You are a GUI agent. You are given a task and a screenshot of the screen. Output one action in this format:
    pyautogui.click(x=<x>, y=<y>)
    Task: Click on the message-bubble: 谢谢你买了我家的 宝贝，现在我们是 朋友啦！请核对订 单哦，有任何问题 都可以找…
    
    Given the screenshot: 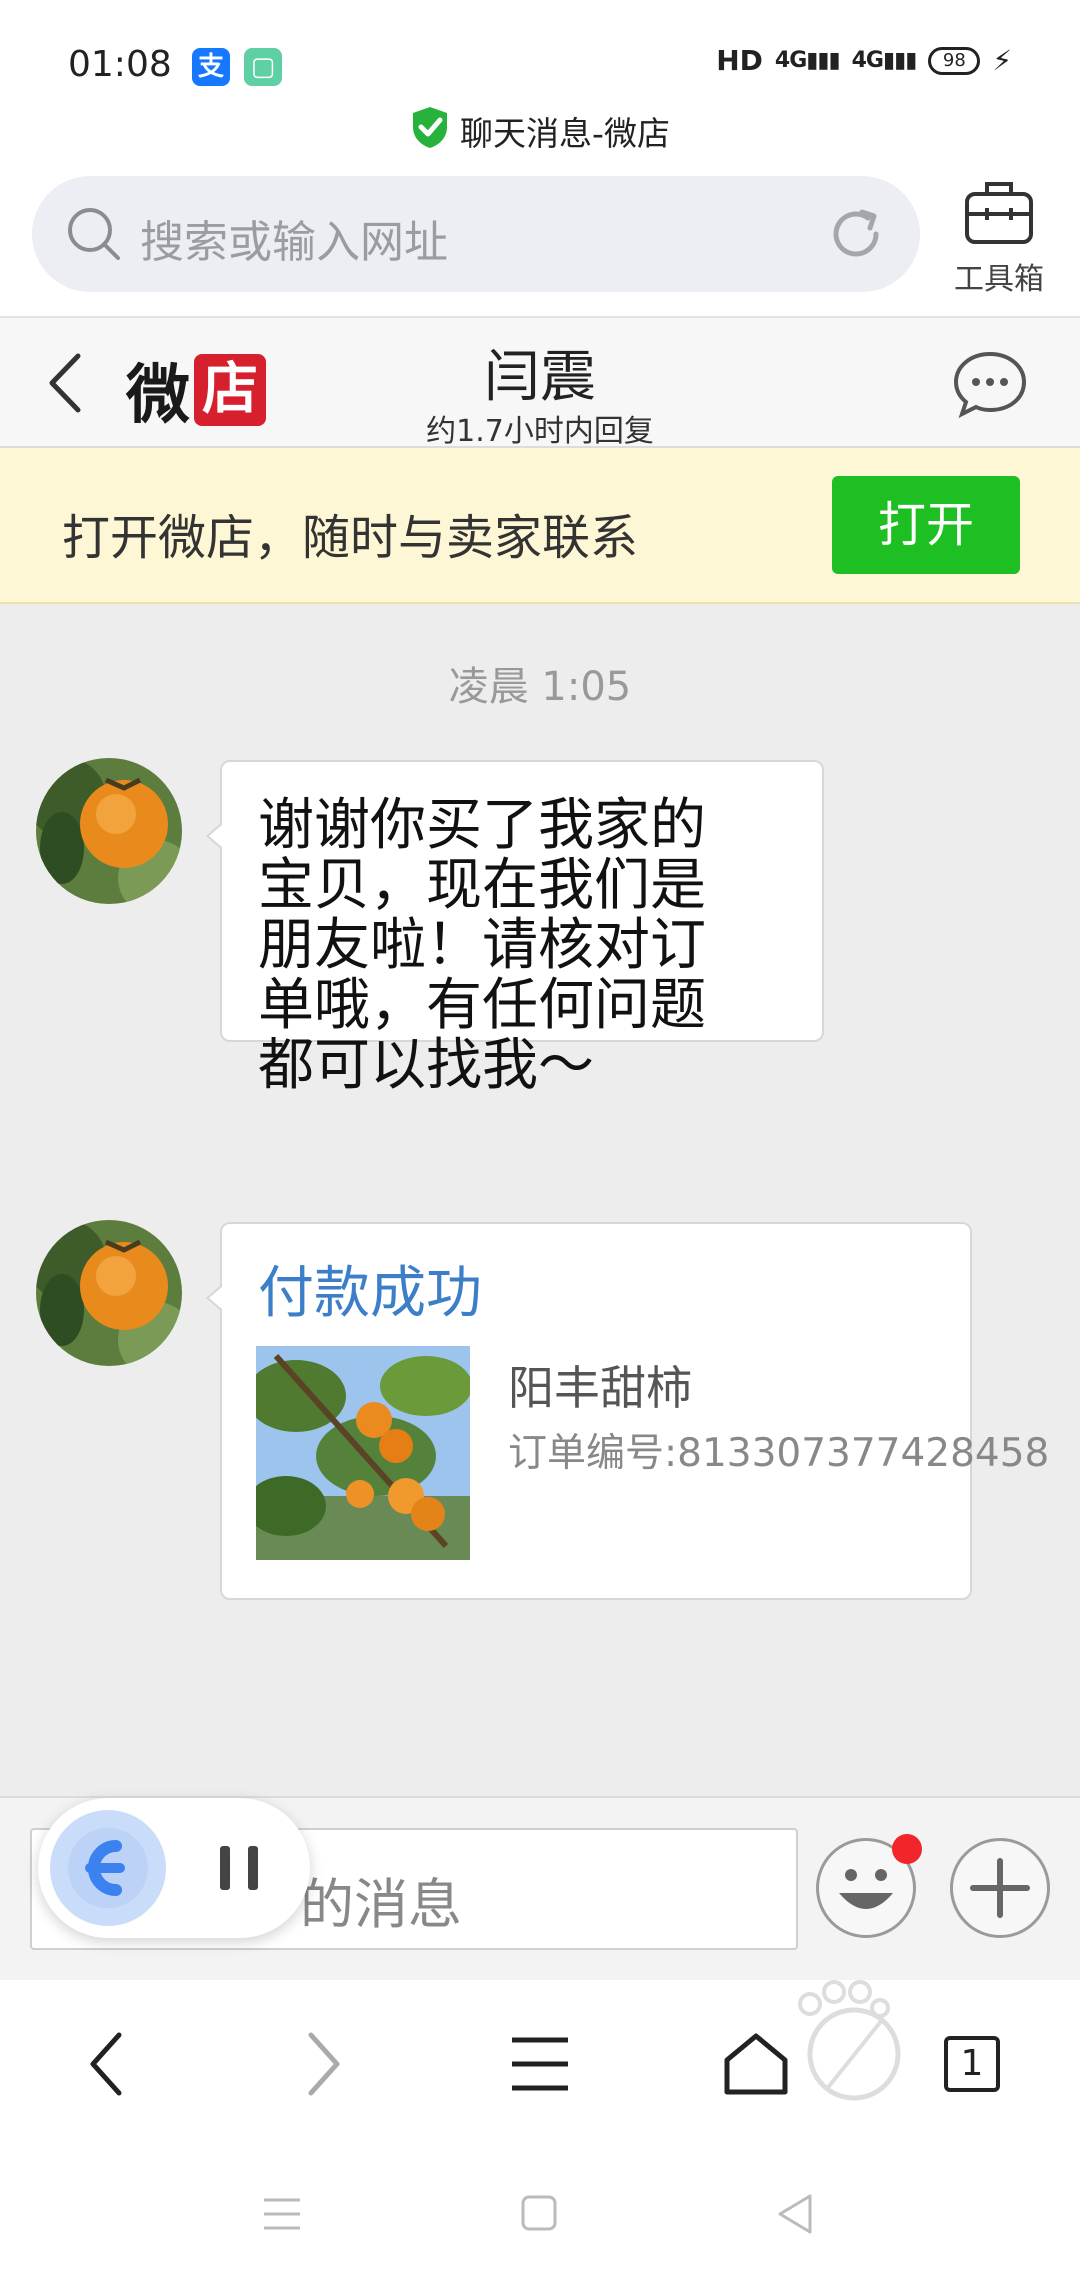 What is the action you would take?
    pyautogui.click(x=515, y=928)
    